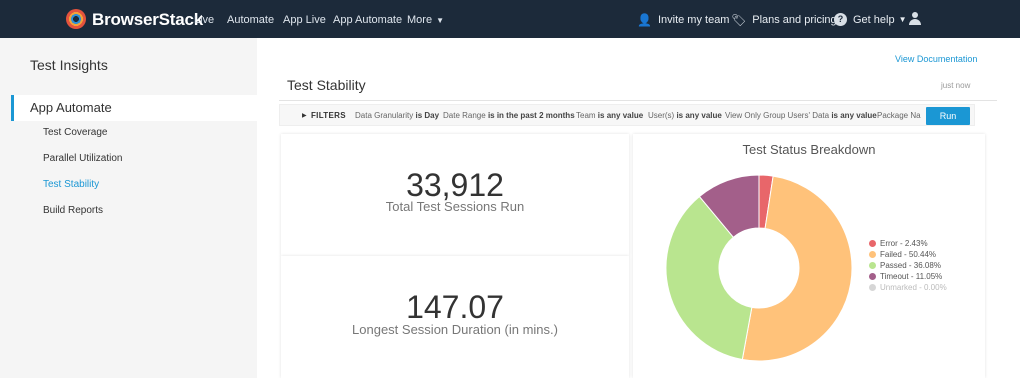 Image resolution: width=1020 pixels, height=378 pixels. Describe the element at coordinates (557, 115) in the screenshot. I see `filter-value: 2 months` at that location.